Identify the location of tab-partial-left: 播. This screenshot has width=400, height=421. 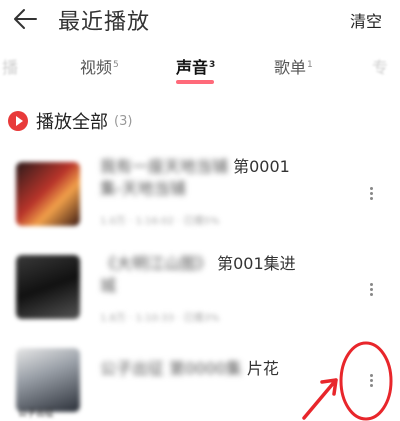
(10, 66).